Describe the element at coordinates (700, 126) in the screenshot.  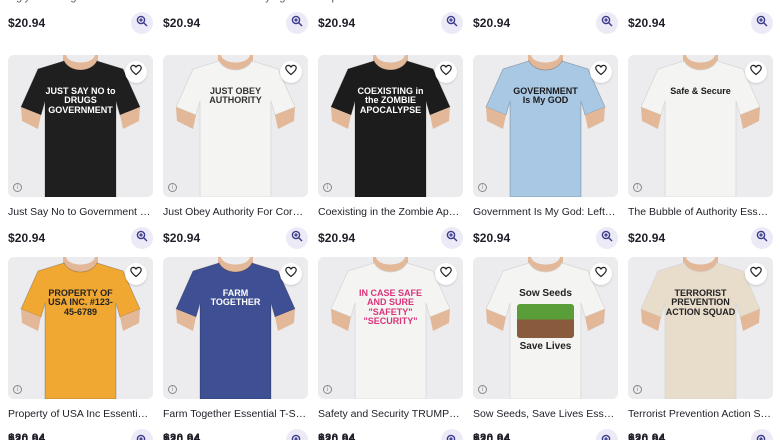
I see `product-image: Safe & Secure i` at that location.